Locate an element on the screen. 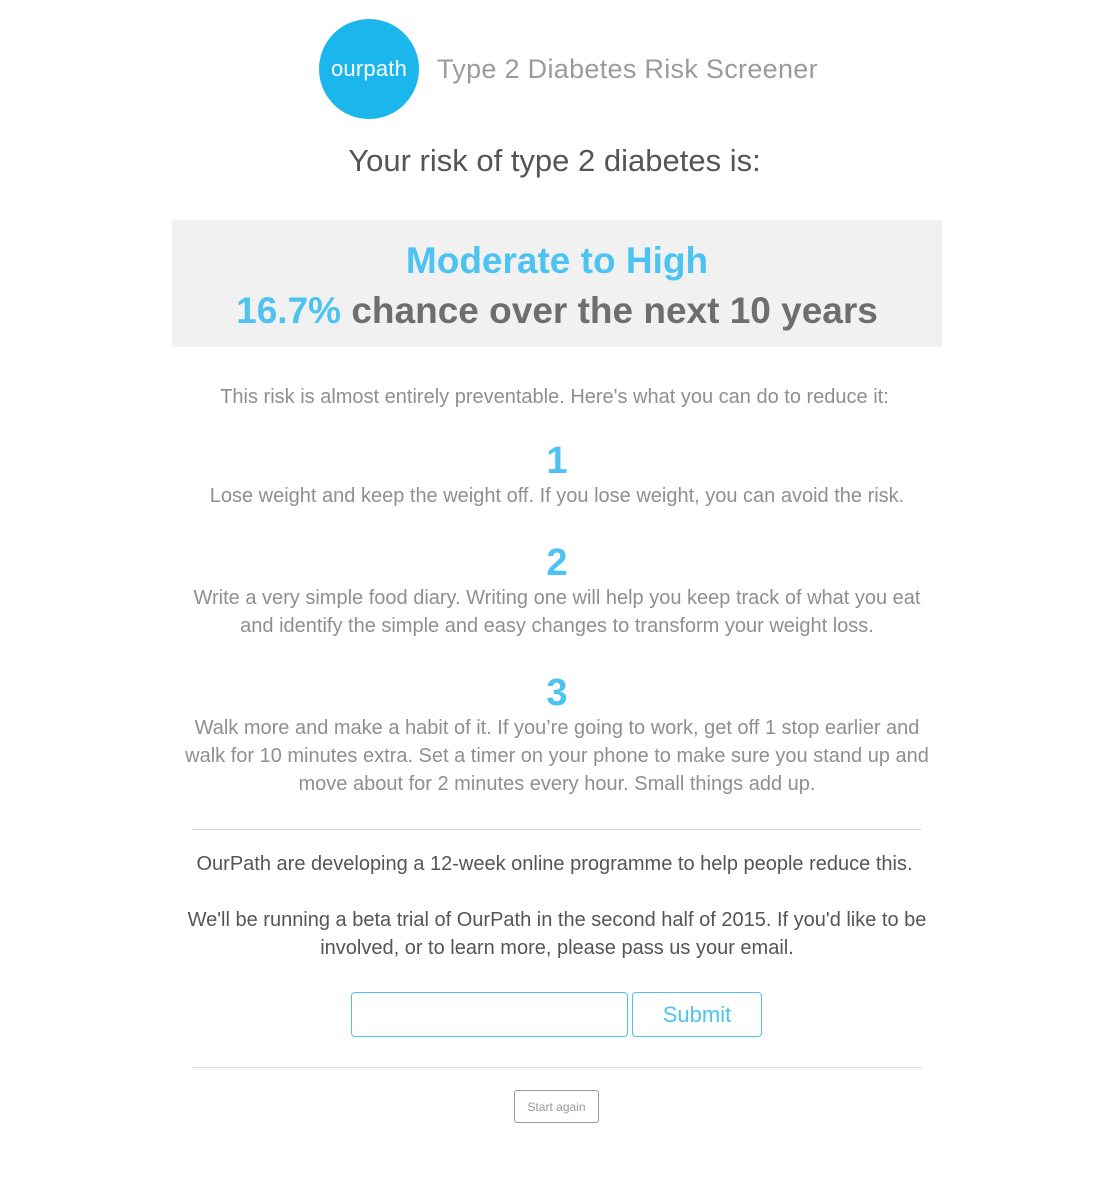  app-title: Type 2 Diabetes Risk Screener is located at coordinates (627, 68).